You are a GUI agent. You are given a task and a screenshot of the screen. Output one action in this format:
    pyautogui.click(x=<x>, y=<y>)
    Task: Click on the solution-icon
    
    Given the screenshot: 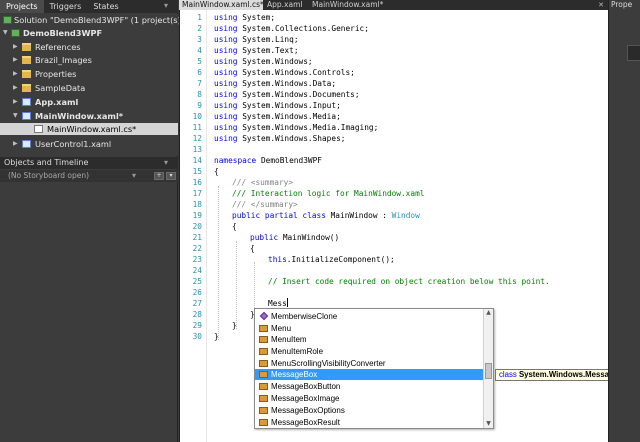 What is the action you would take?
    pyautogui.click(x=7, y=20)
    